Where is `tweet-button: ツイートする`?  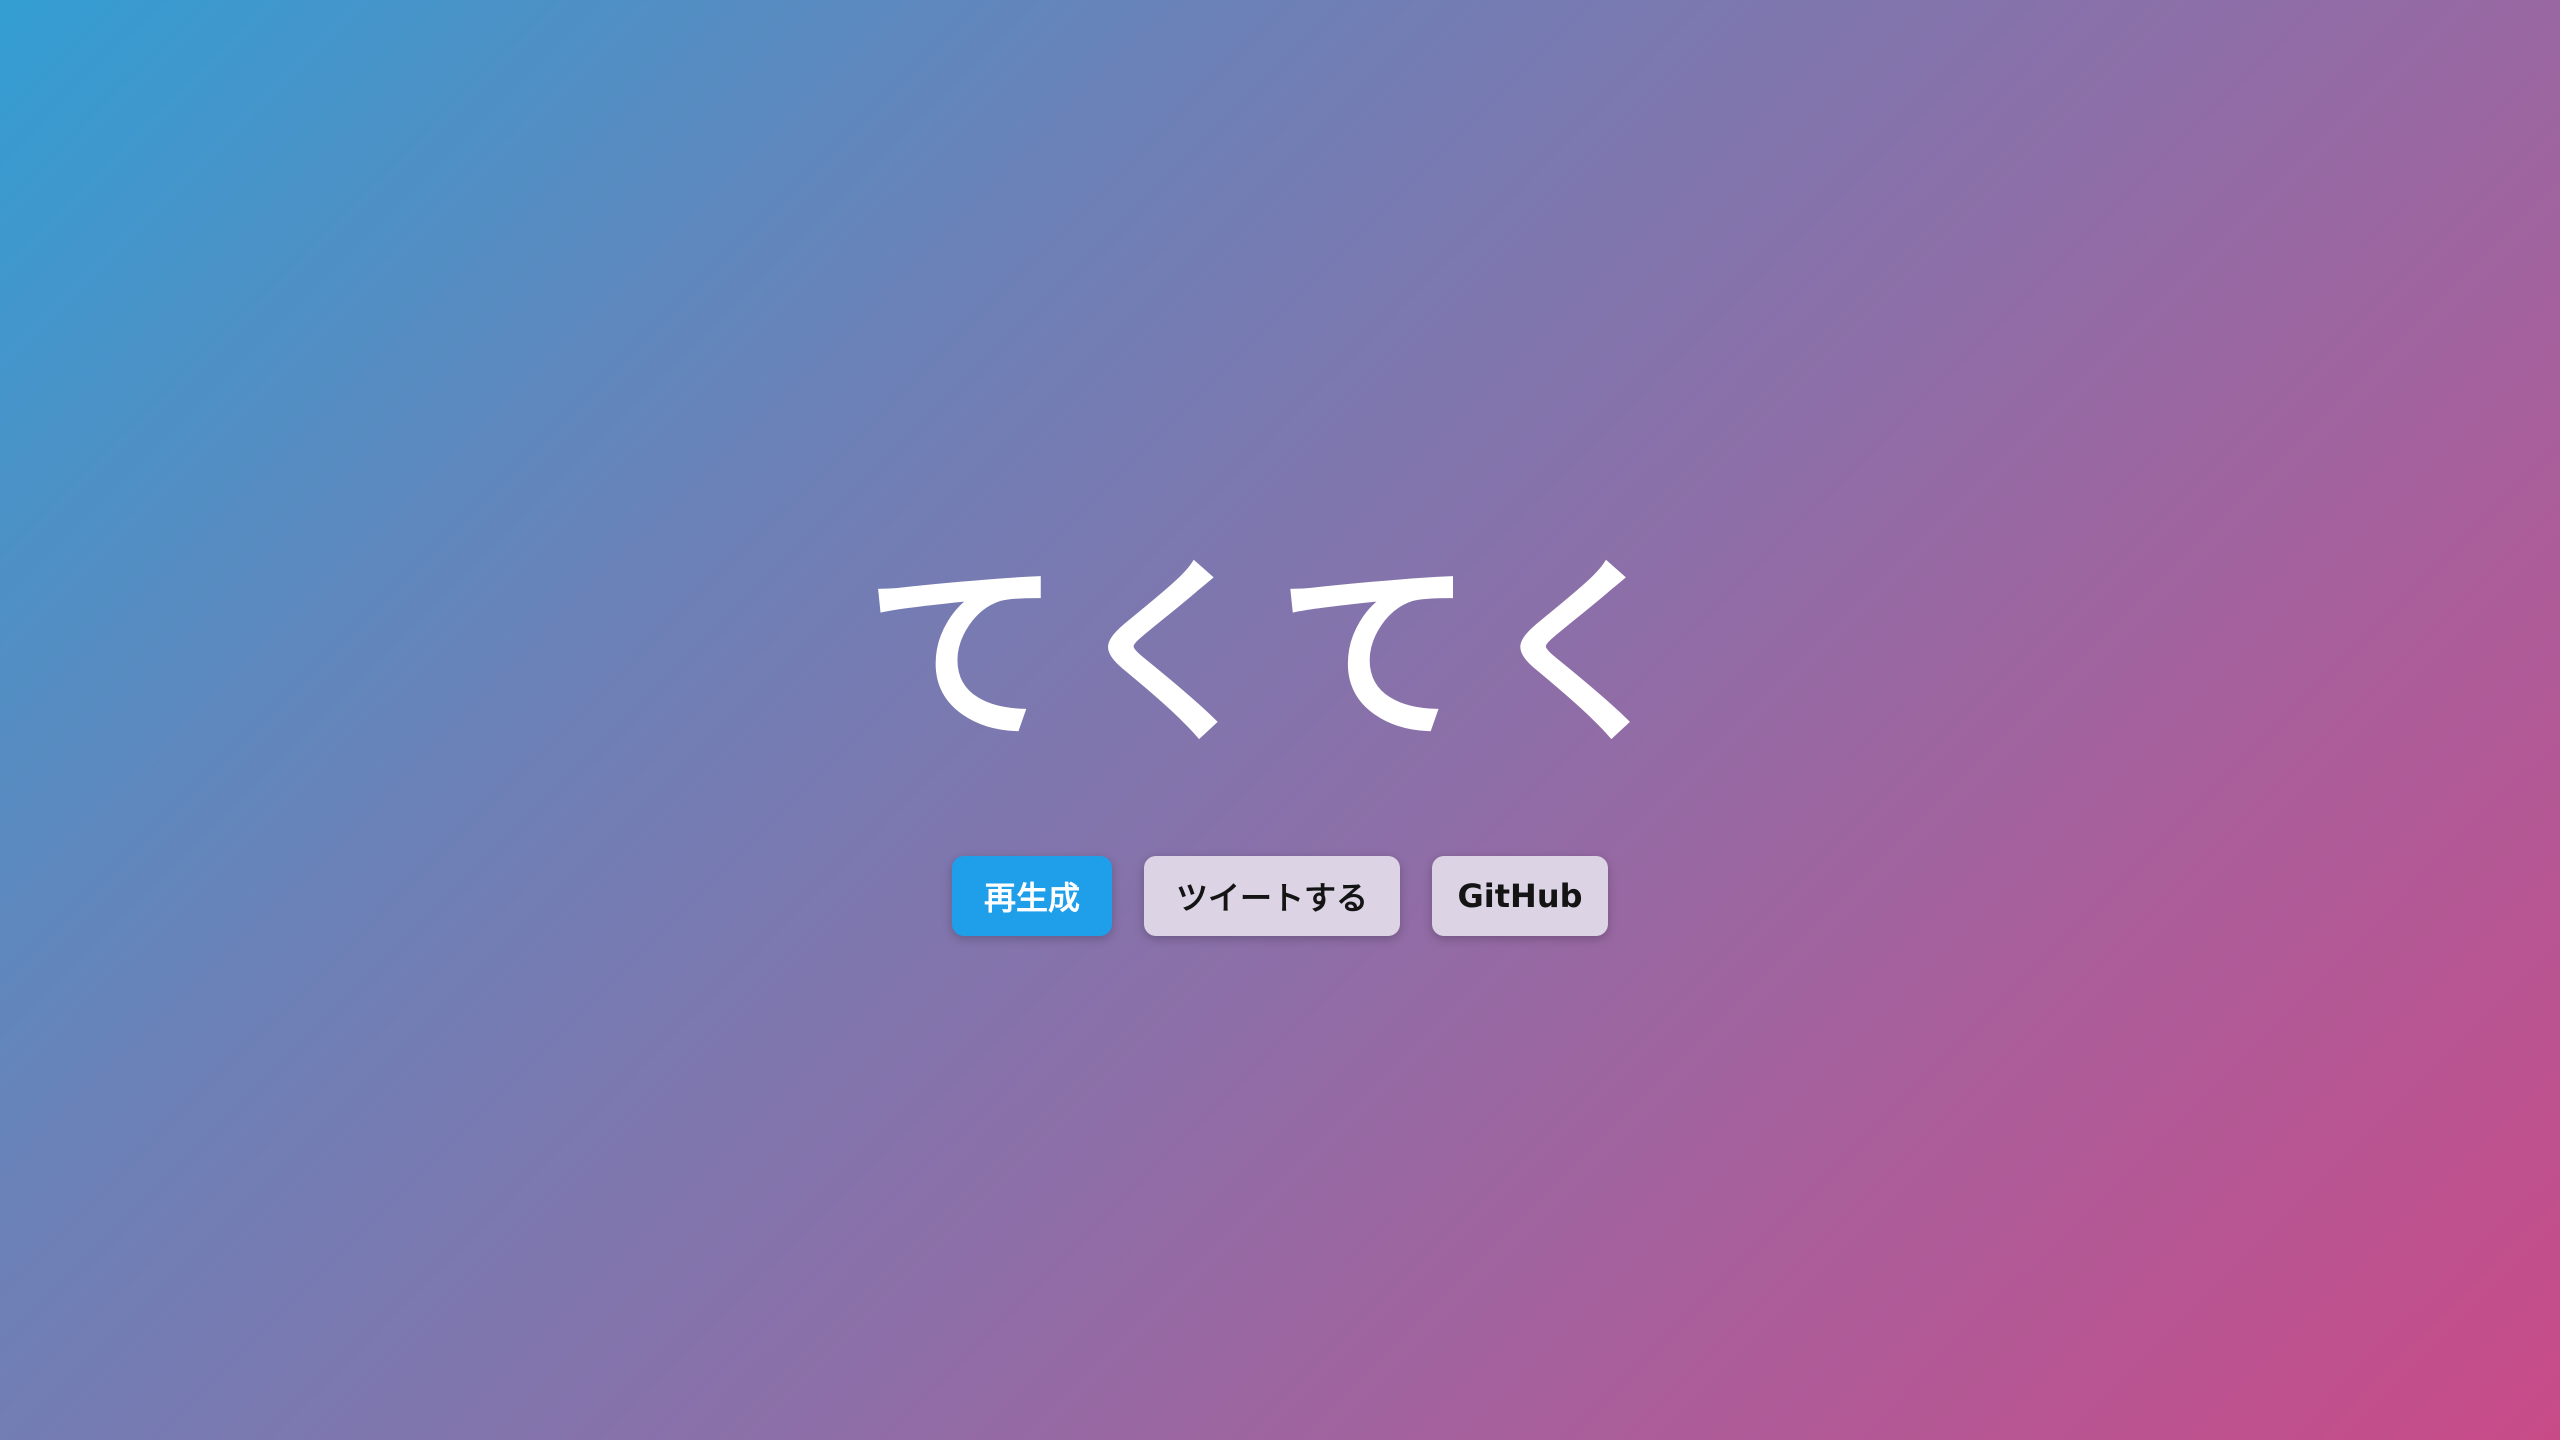
tweet-button: ツイートする is located at coordinates (1272, 896).